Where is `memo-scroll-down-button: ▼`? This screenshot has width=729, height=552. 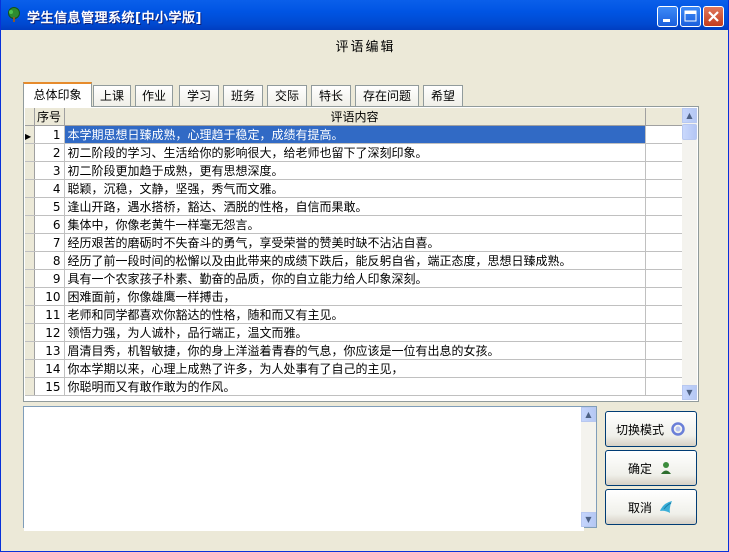
memo-scroll-down-button: ▼ is located at coordinates (588, 519).